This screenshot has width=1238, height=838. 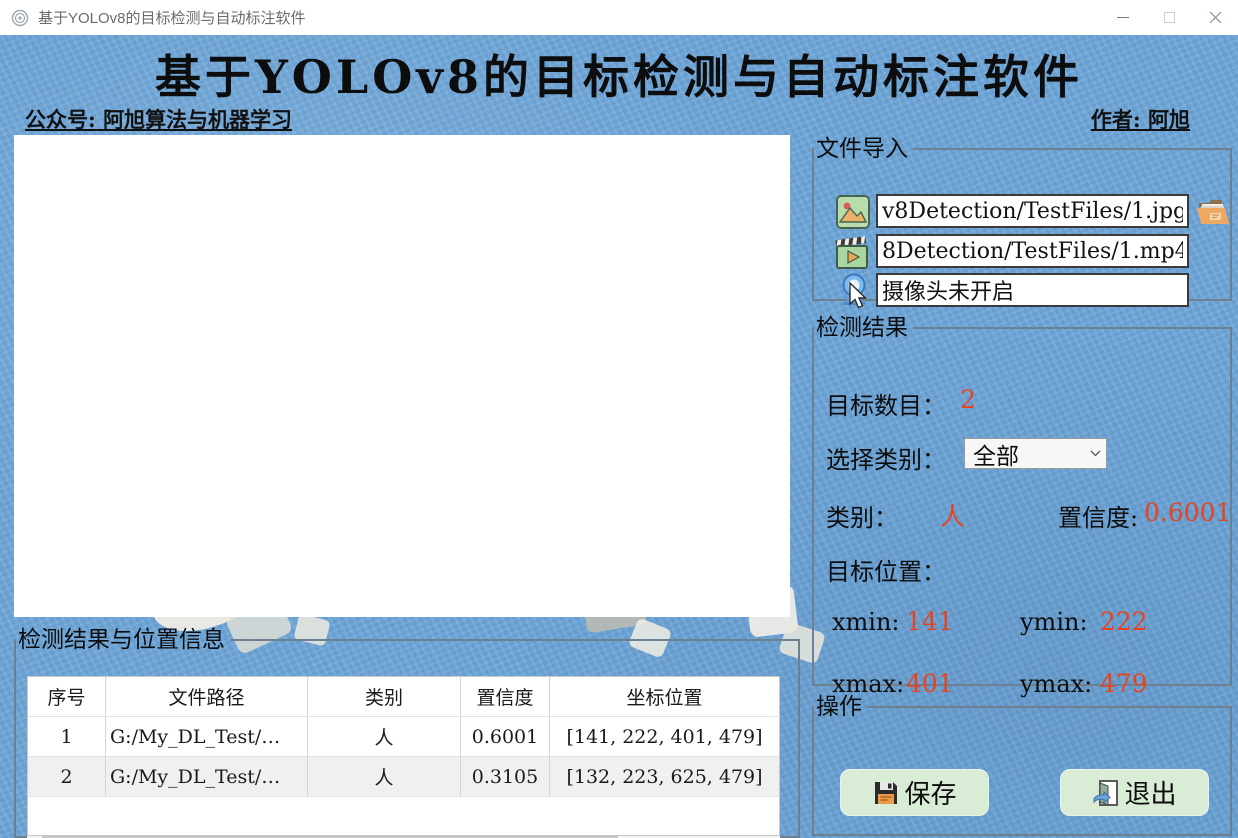 I want to click on cell-index: 2, so click(x=67, y=777).